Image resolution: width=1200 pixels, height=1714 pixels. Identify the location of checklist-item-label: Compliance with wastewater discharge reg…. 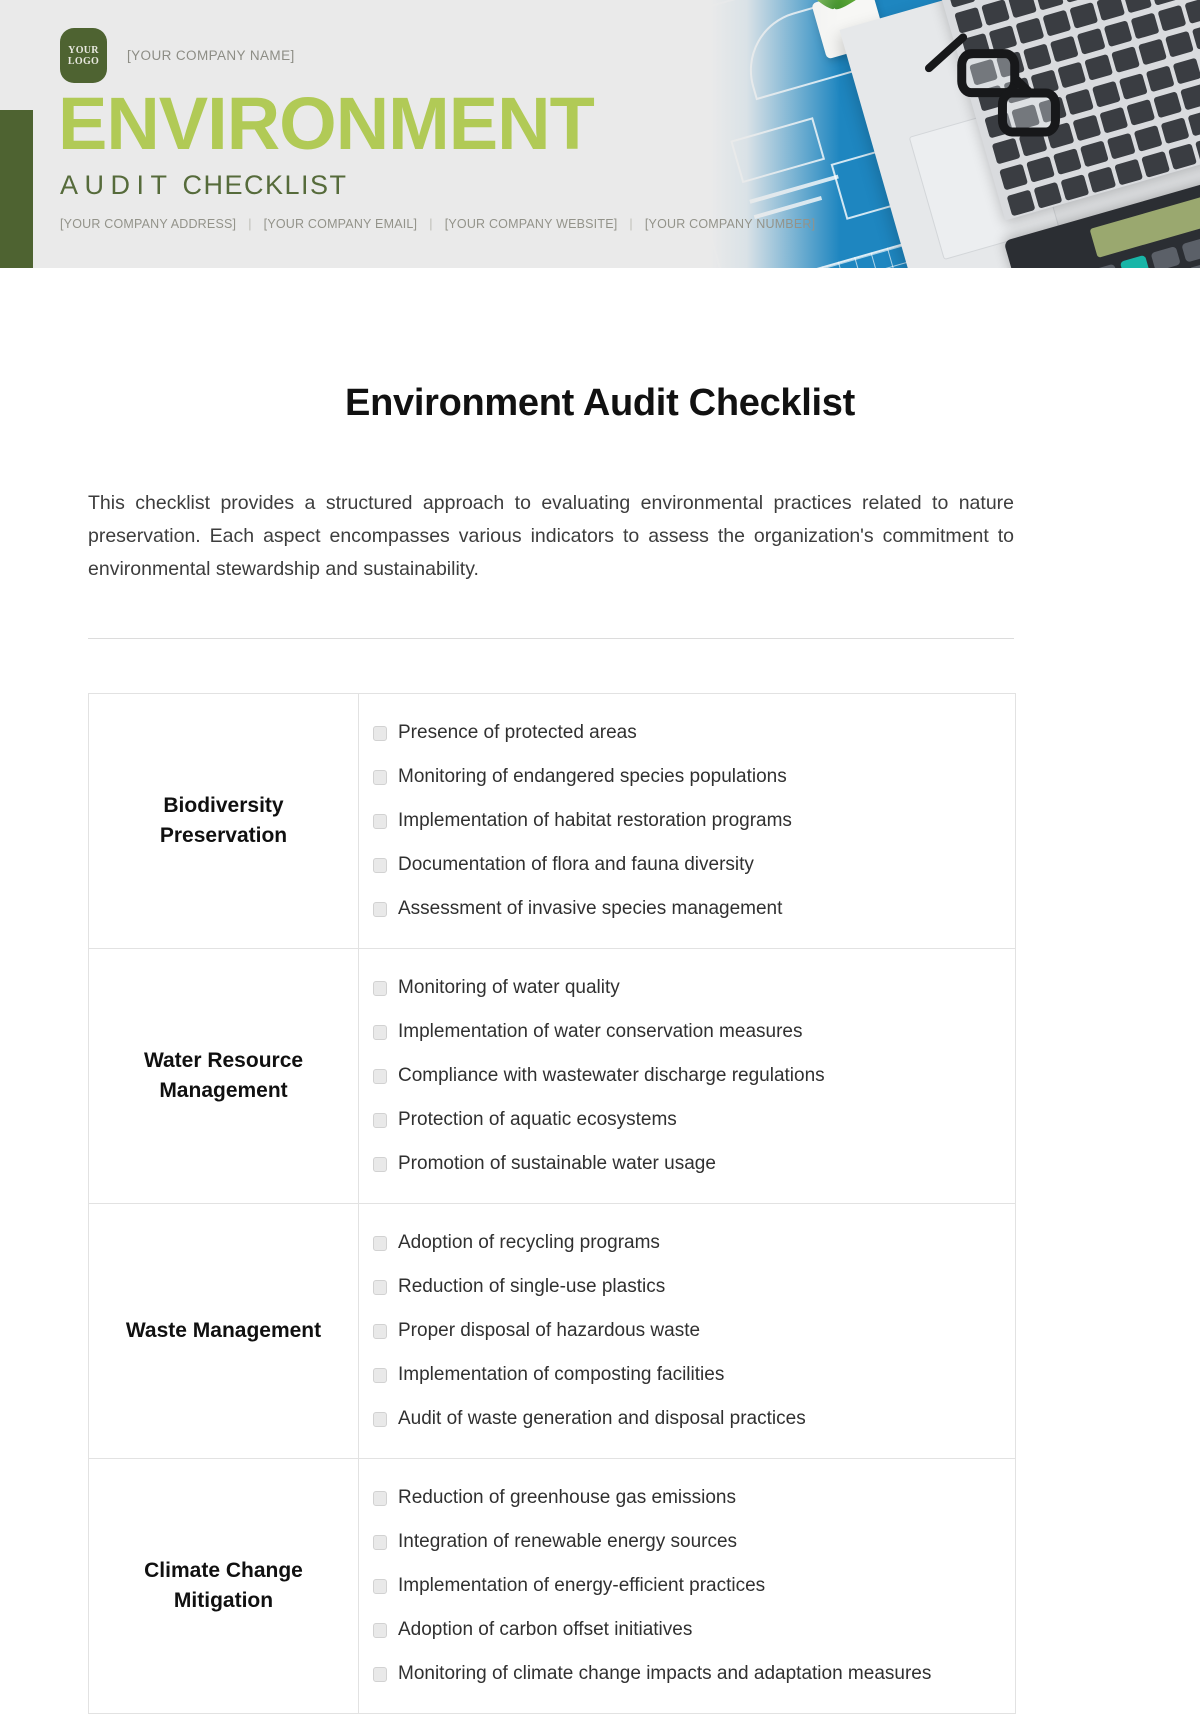
(611, 1075).